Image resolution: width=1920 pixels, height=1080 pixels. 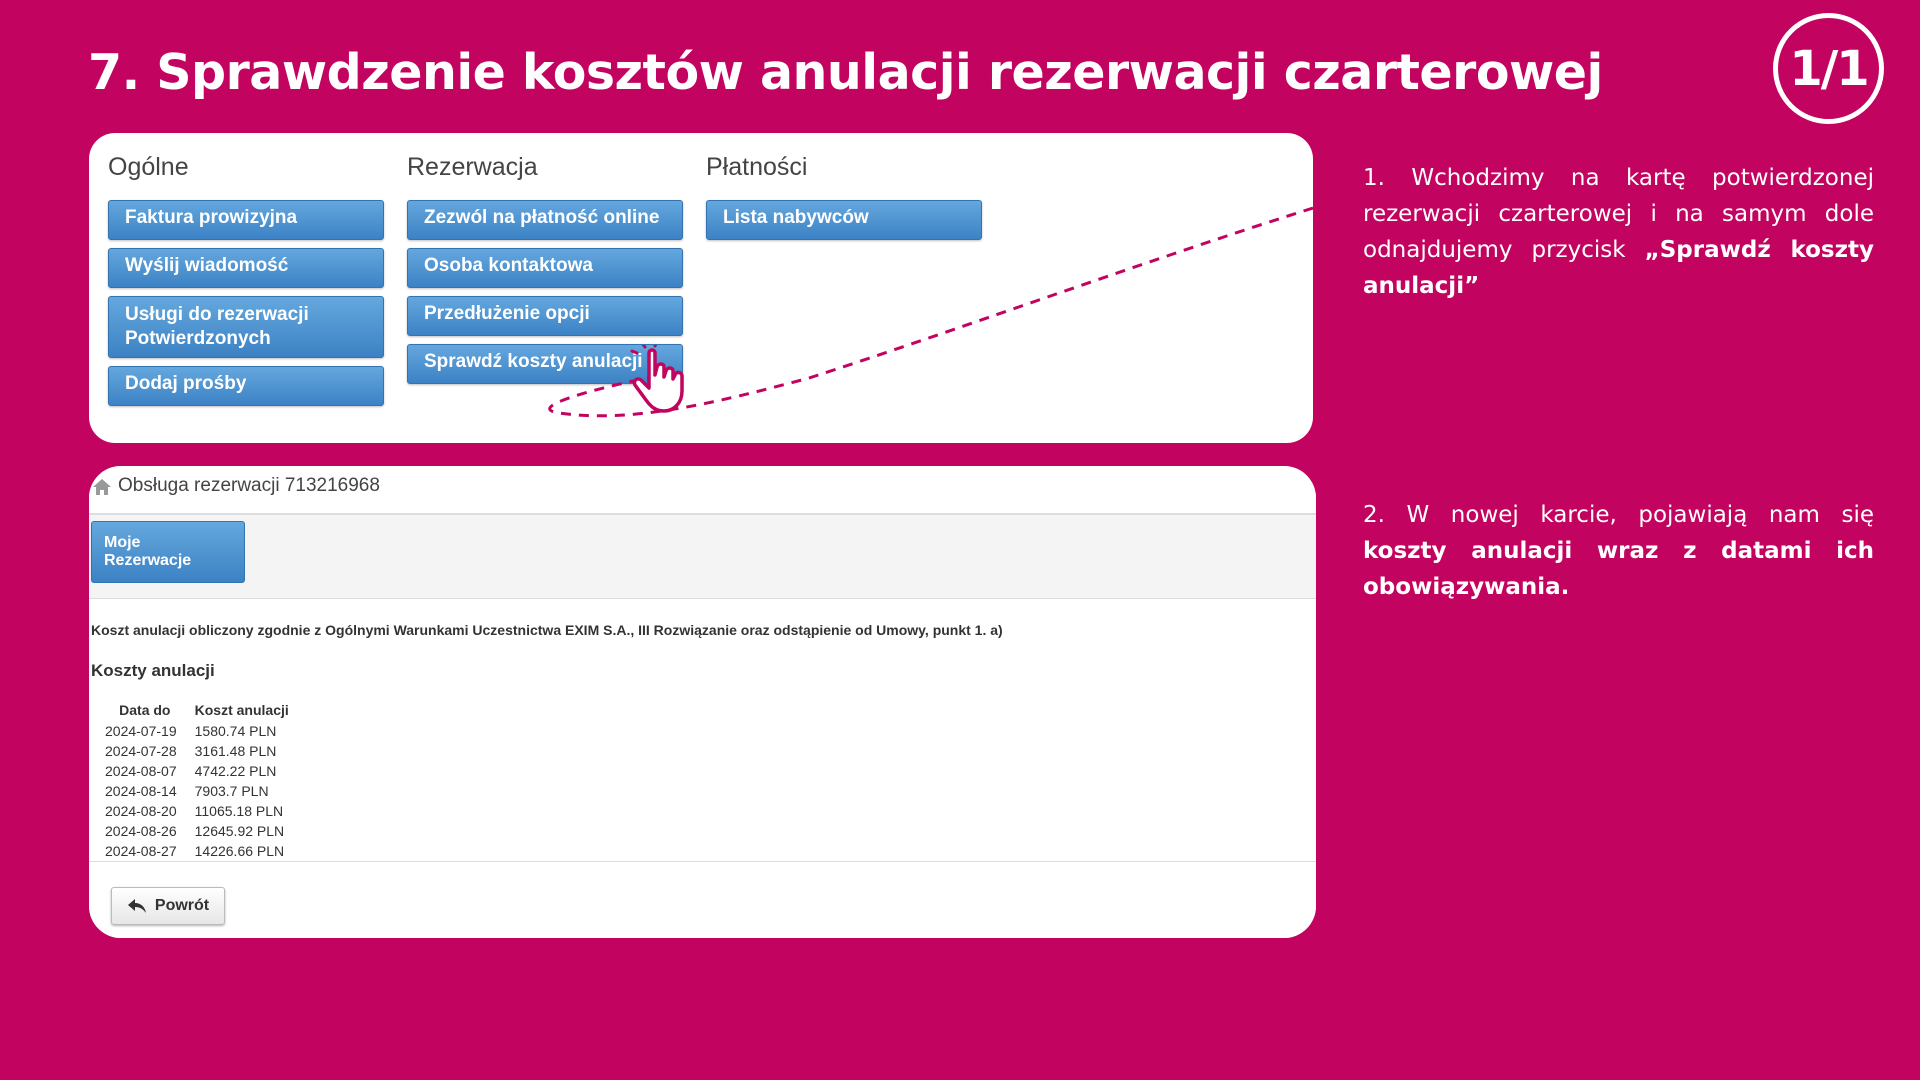 What do you see at coordinates (231, 791) in the screenshot?
I see `cost-cell: 7903.7 PLN` at bounding box center [231, 791].